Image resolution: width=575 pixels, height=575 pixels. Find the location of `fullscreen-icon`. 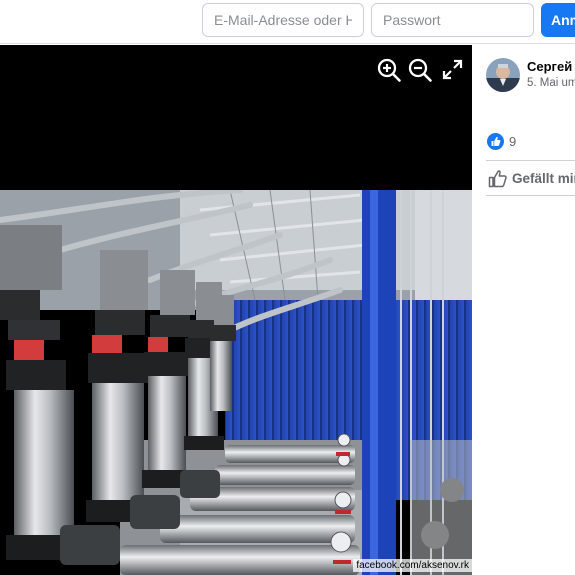

fullscreen-icon is located at coordinates (453, 70).